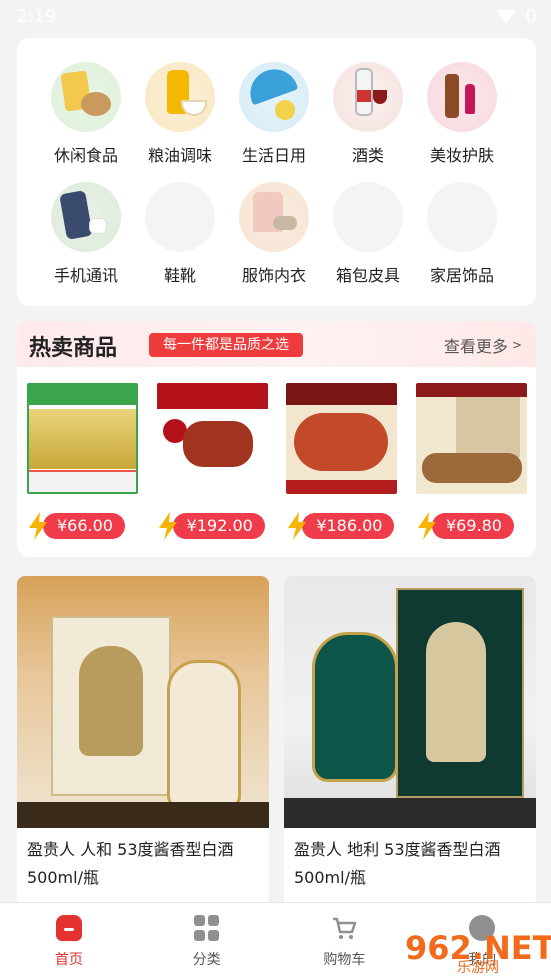 The height and width of the screenshot is (979, 551). I want to click on wifi-icon, so click(505, 16).